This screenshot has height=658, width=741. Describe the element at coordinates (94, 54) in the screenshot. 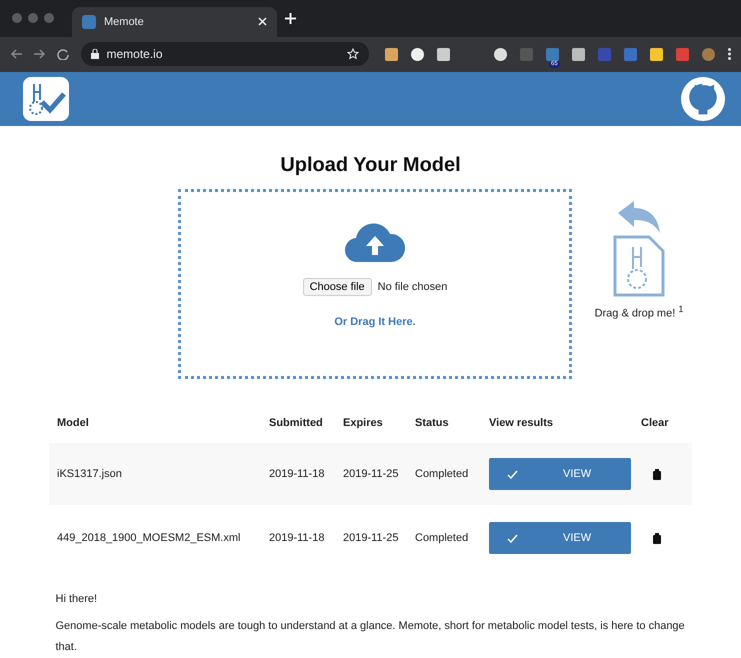

I see `lock-icon` at that location.